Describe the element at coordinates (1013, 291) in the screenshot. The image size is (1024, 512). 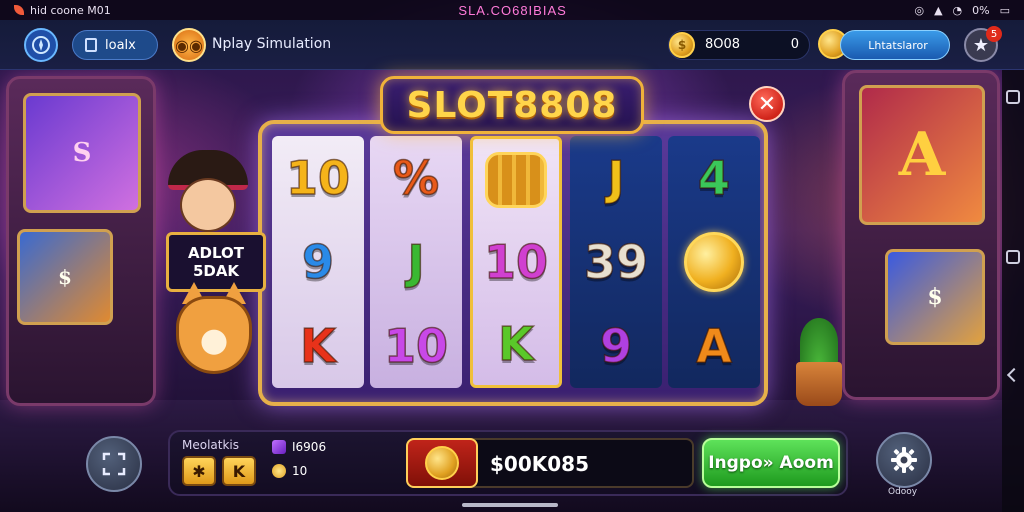
I see `system-side-nav` at that location.